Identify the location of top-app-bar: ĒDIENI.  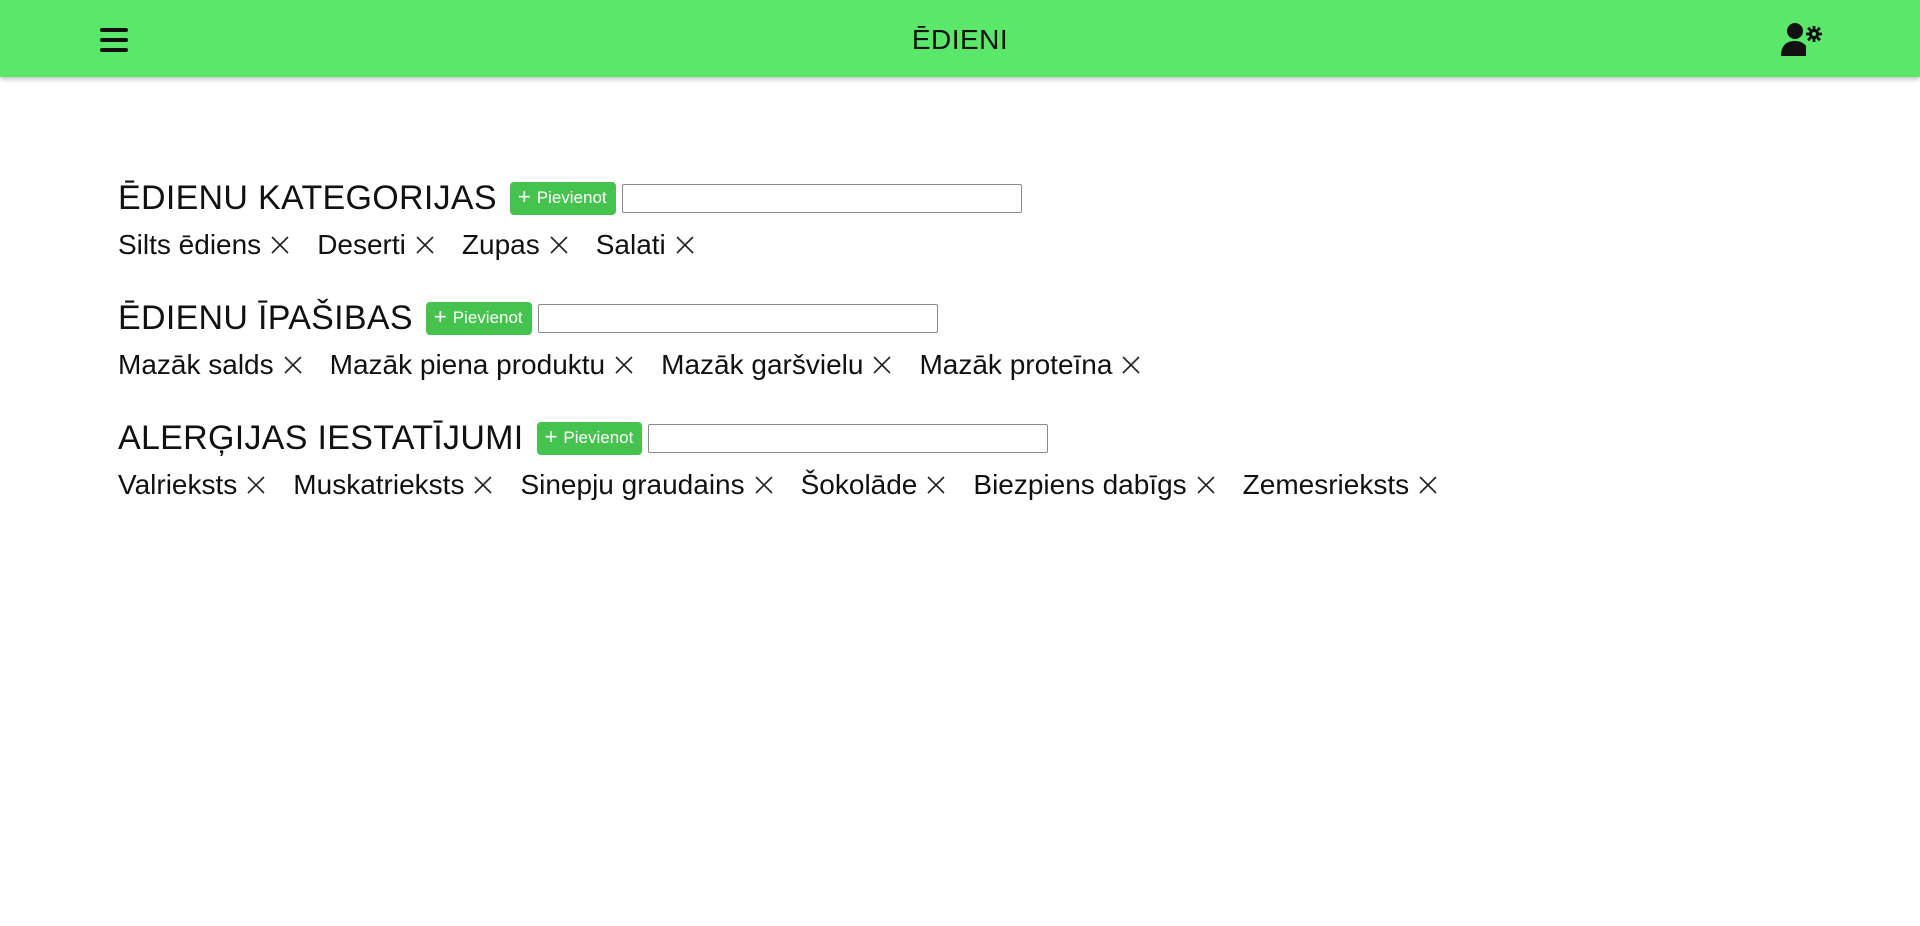
(960, 38).